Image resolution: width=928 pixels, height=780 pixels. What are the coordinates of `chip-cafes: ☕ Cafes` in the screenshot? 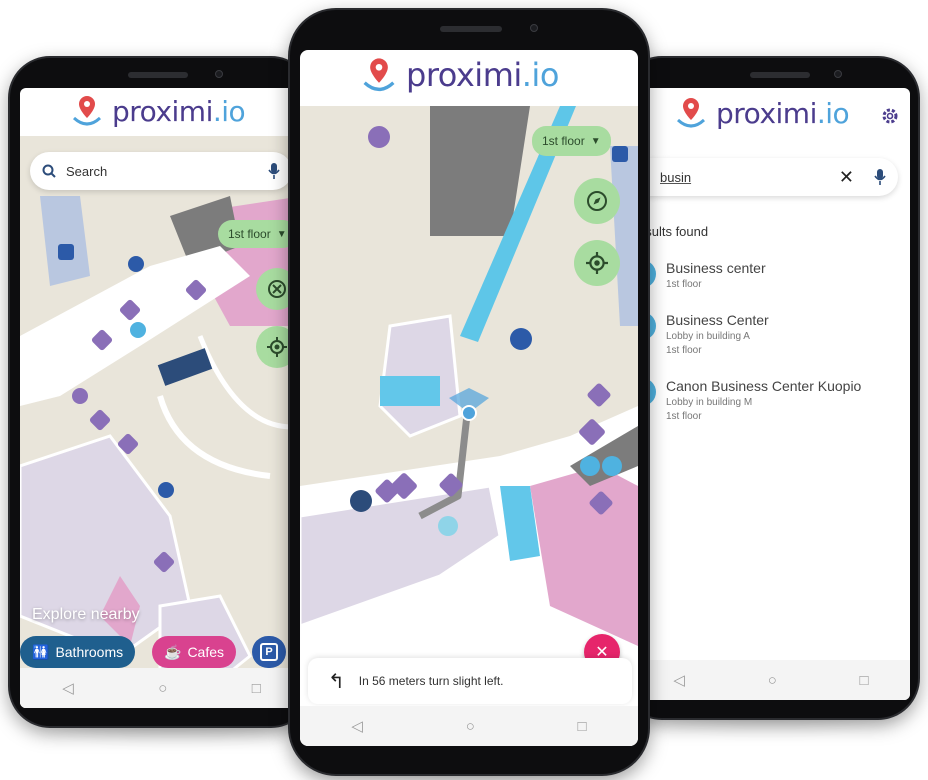 It's located at (194, 652).